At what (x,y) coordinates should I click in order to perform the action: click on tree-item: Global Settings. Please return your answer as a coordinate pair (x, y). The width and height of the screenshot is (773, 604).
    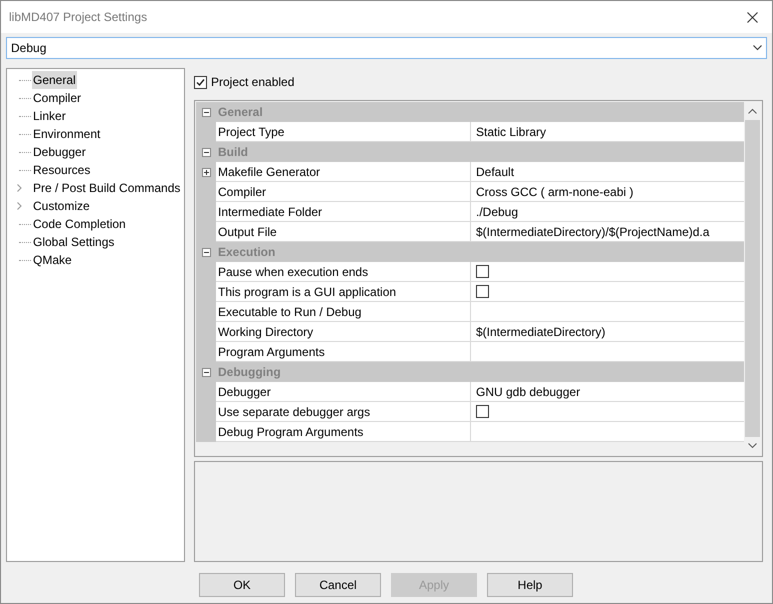
    Looking at the image, I should click on (74, 242).